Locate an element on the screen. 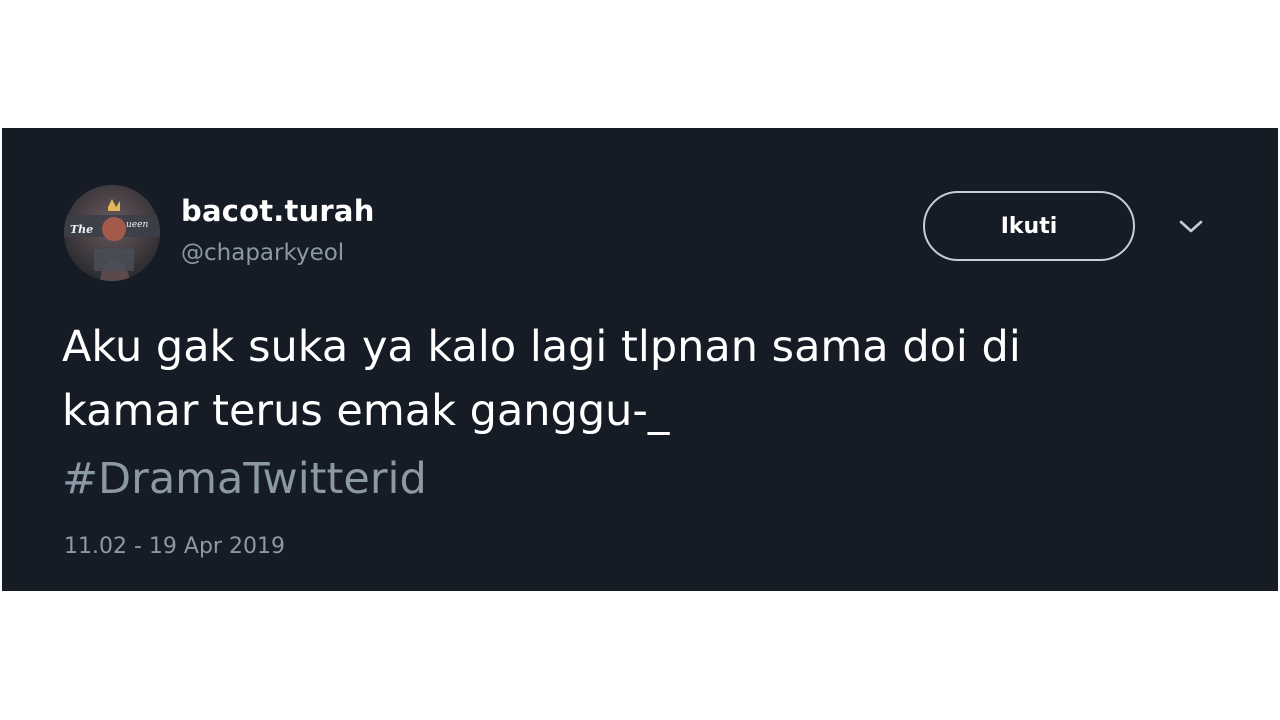  more-options-button is located at coordinates (1191, 227).